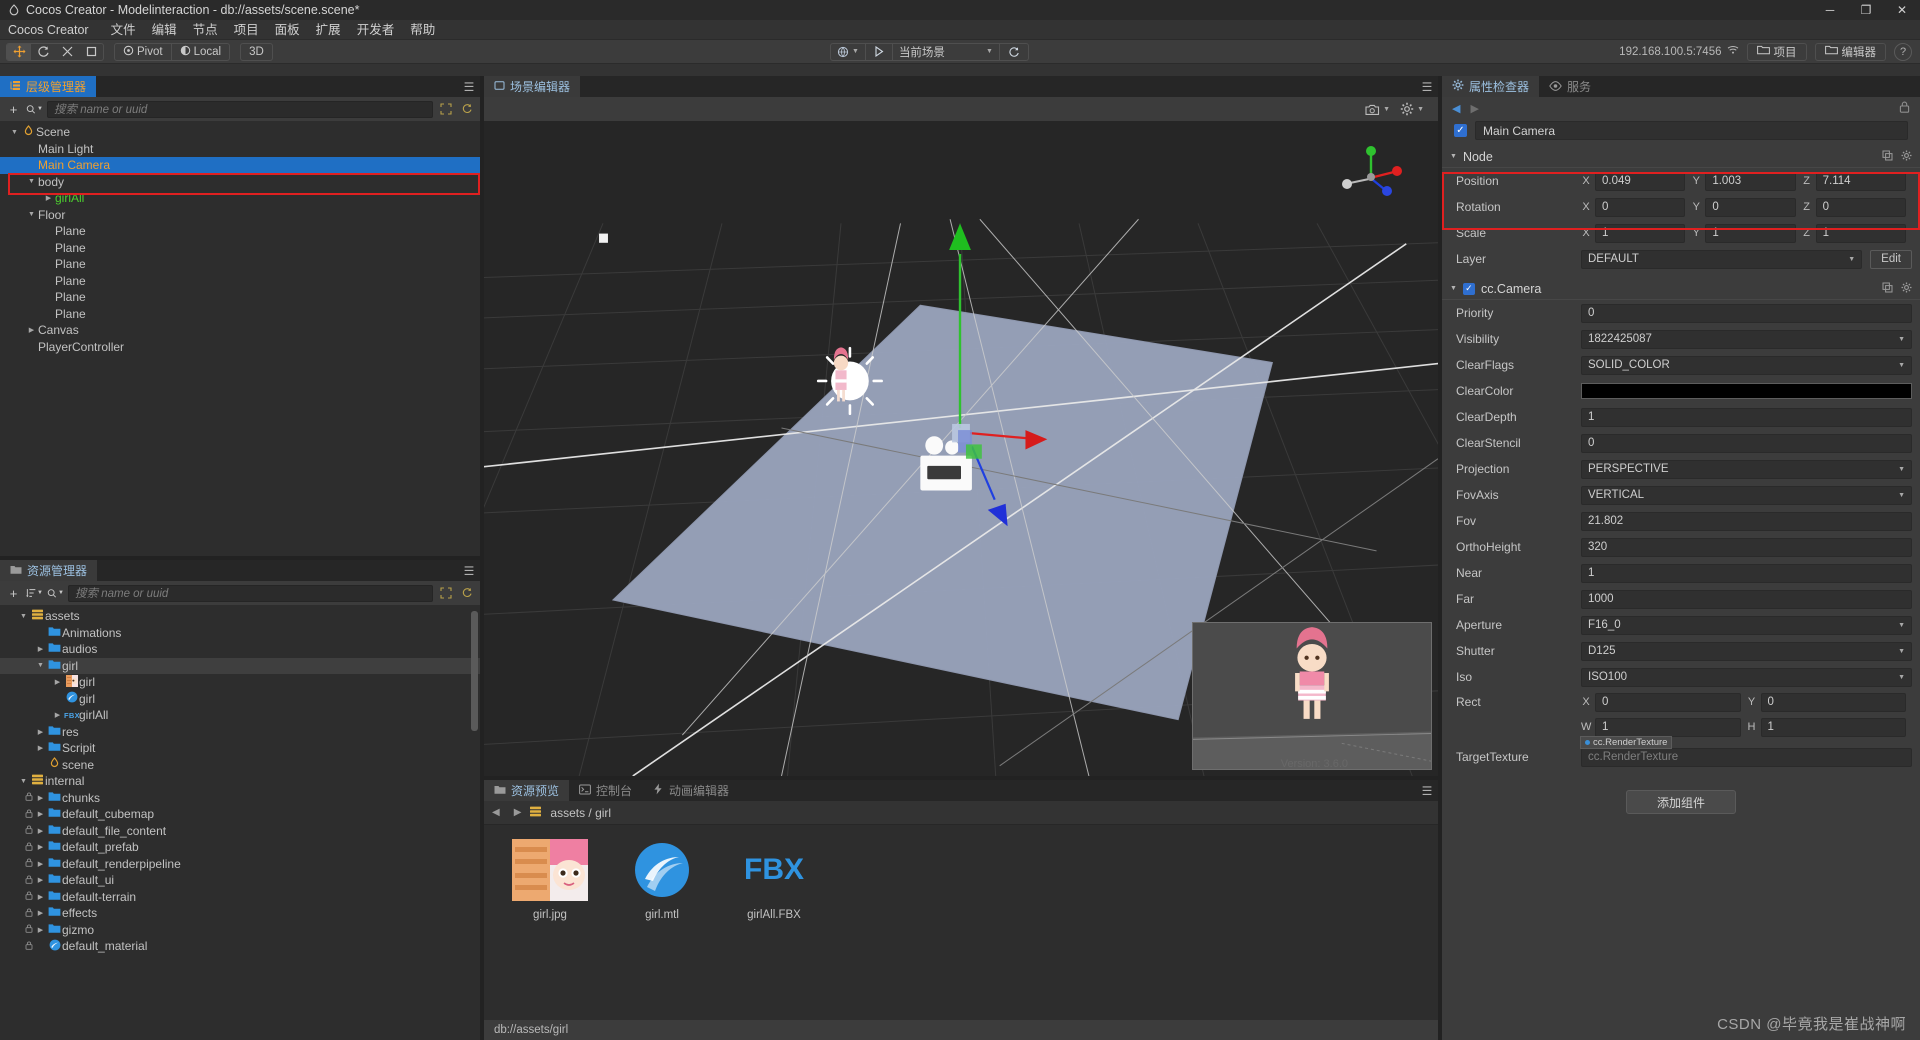 The image size is (1920, 1040). Describe the element at coordinates (55, 593) in the screenshot. I see `assets-search-filter-icon: ▼` at that location.